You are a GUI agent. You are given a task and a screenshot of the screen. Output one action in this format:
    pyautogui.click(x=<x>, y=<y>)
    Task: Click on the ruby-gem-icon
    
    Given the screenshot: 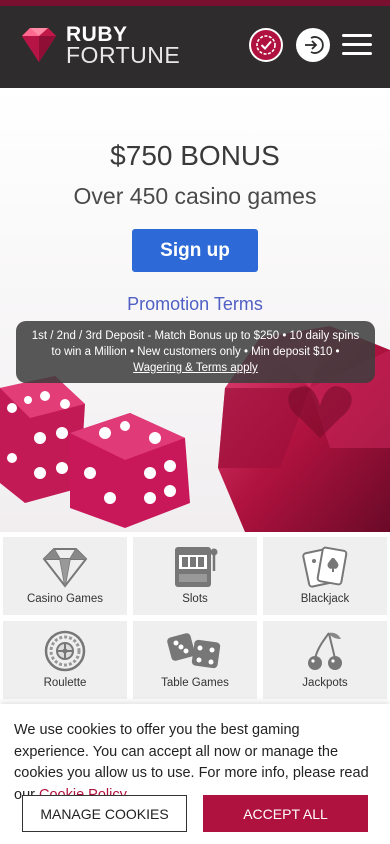 What is the action you would take?
    pyautogui.click(x=39, y=45)
    